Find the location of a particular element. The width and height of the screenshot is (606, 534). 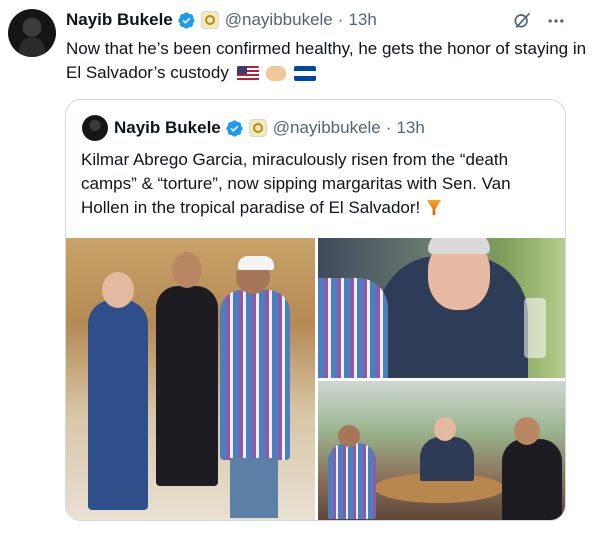

quoted-author-name: Nayib Bukele is located at coordinates (167, 128).